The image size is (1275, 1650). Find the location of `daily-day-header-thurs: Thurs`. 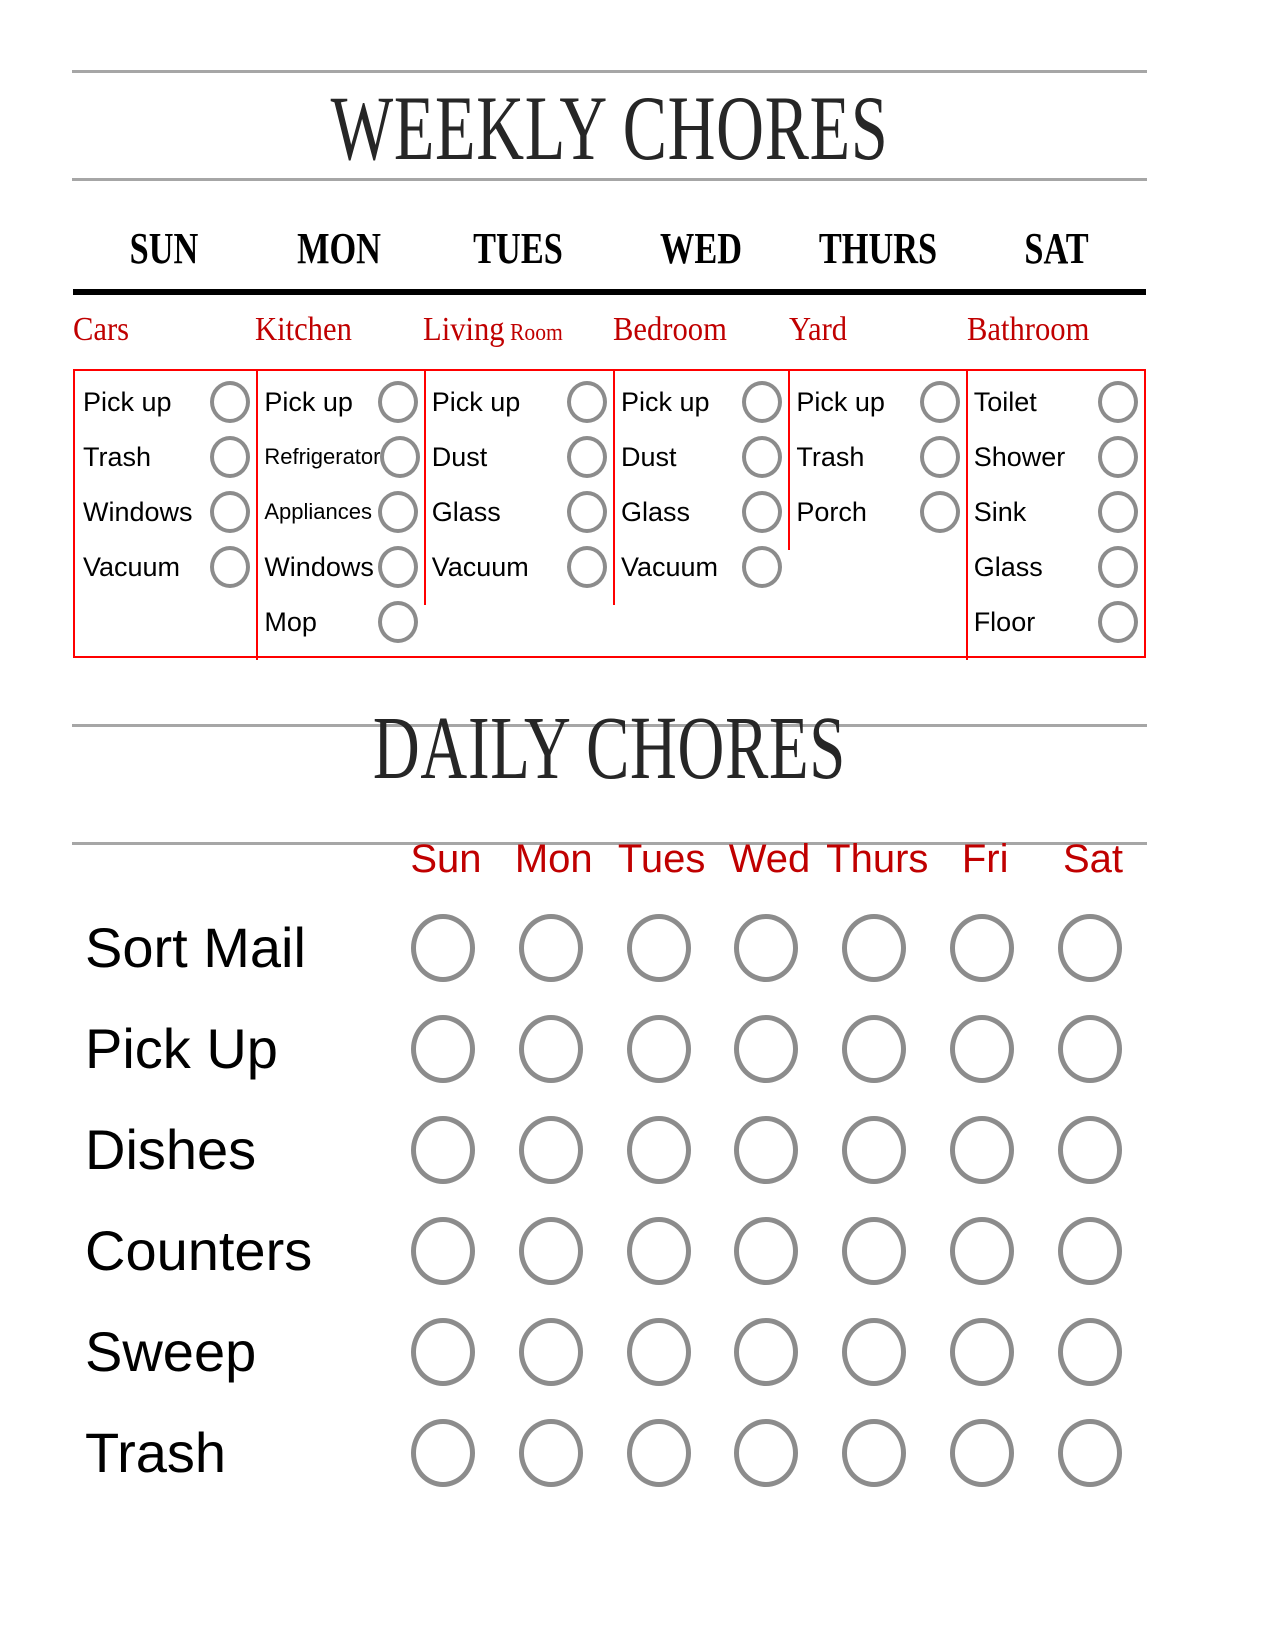

daily-day-header-thurs: Thurs is located at coordinates (877, 859).